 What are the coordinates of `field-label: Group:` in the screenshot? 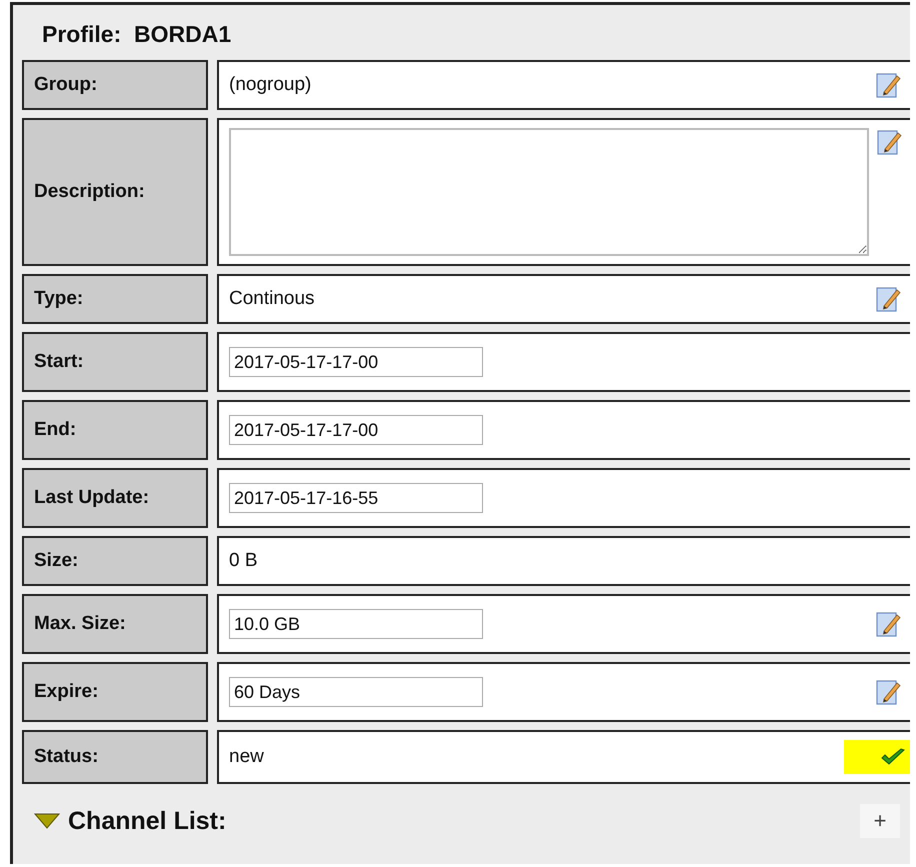 It's located at (115, 85).